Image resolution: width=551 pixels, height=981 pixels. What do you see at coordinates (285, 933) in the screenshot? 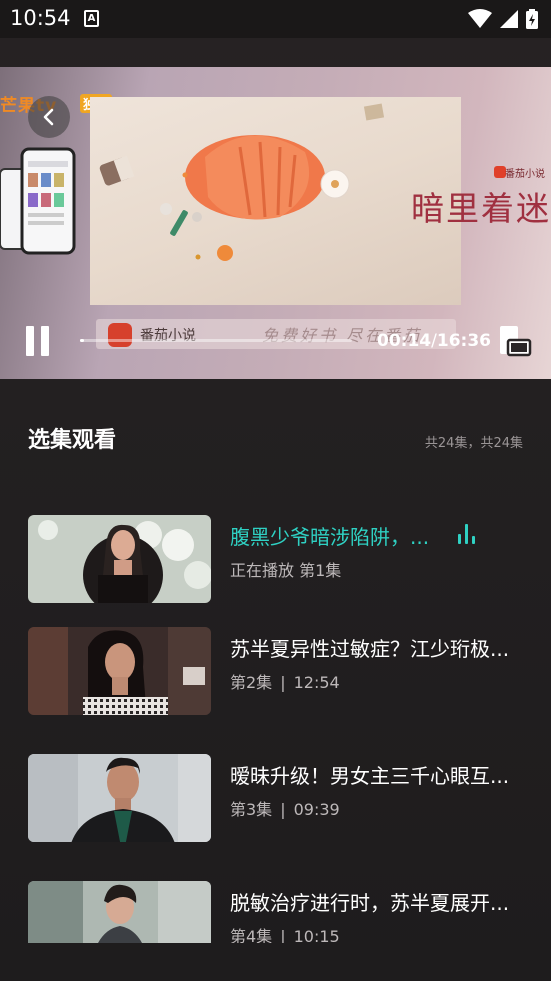
I see `episode-meta: 第4集 | 10:15` at bounding box center [285, 933].